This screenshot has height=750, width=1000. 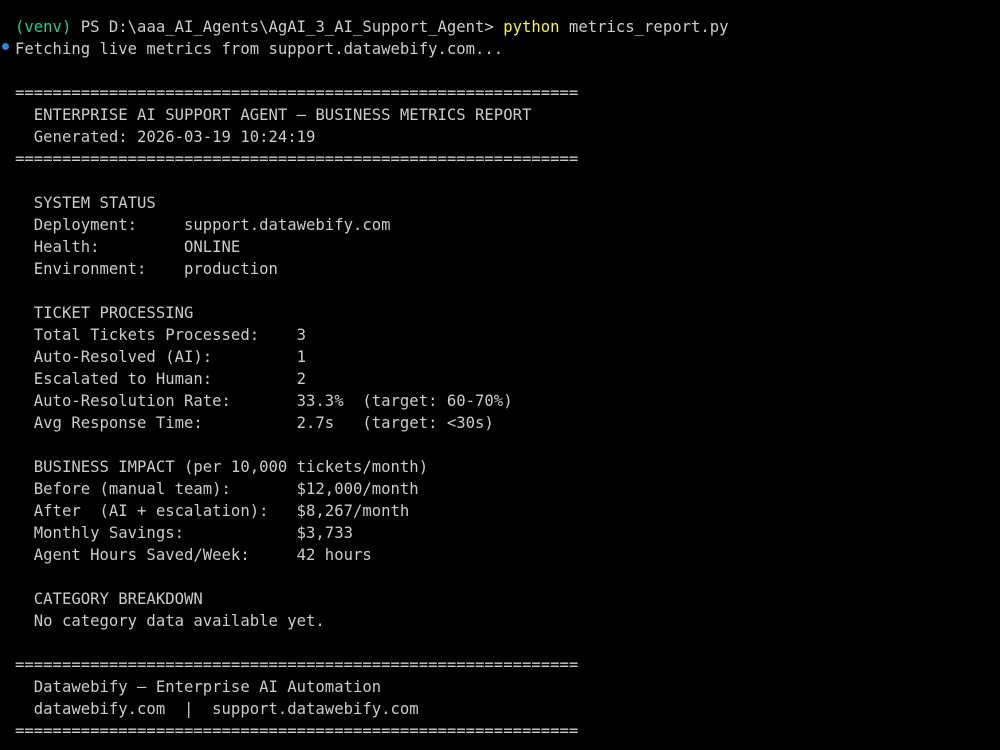 I want to click on deployment-row: Deployment: support.datawebify.com, so click(x=203, y=225).